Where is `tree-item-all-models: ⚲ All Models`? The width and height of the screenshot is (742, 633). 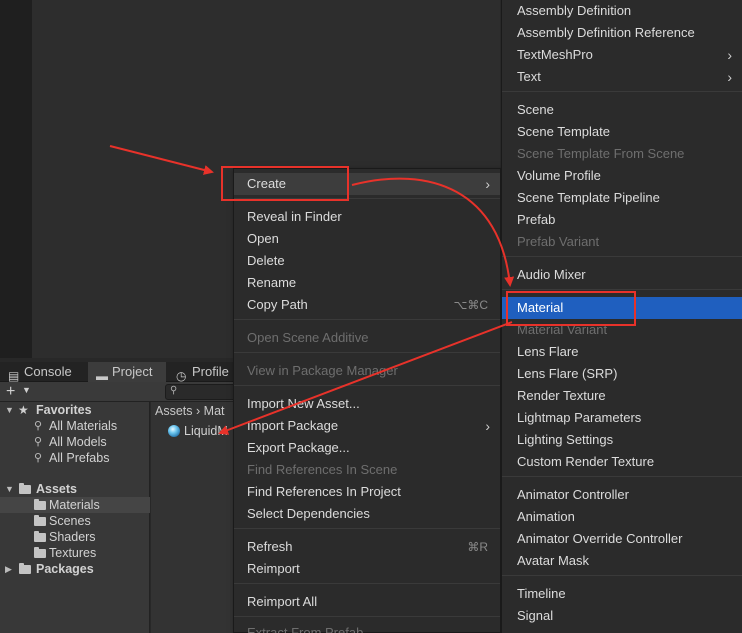 tree-item-all-models: ⚲ All Models is located at coordinates (75, 442).